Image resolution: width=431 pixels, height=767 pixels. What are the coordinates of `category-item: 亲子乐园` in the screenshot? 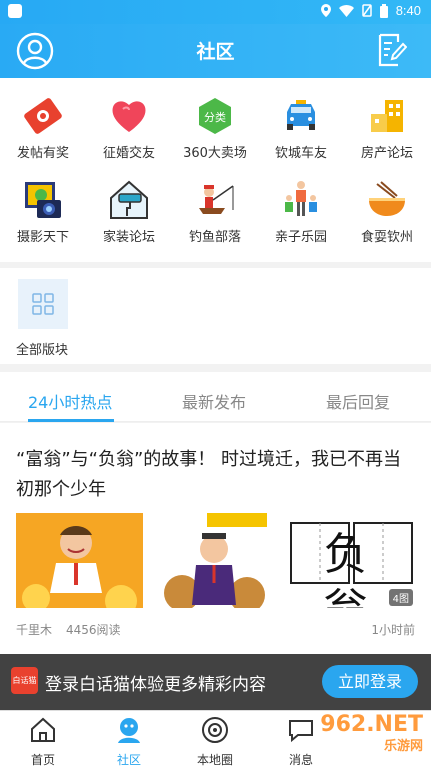 It's located at (301, 211).